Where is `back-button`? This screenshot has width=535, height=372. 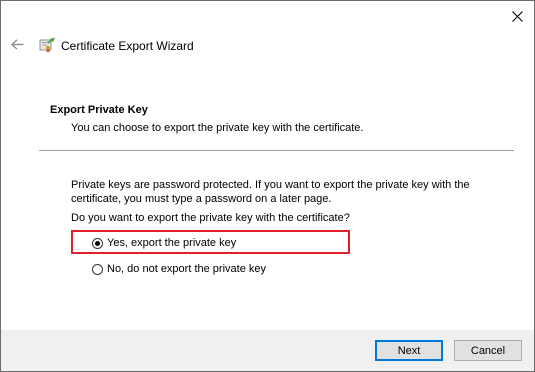 back-button is located at coordinates (17, 44).